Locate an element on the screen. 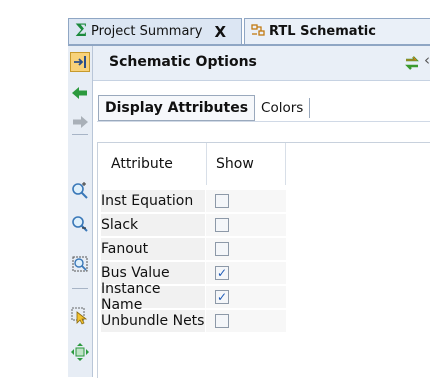  zoom-fit-button is located at coordinates (80, 264).